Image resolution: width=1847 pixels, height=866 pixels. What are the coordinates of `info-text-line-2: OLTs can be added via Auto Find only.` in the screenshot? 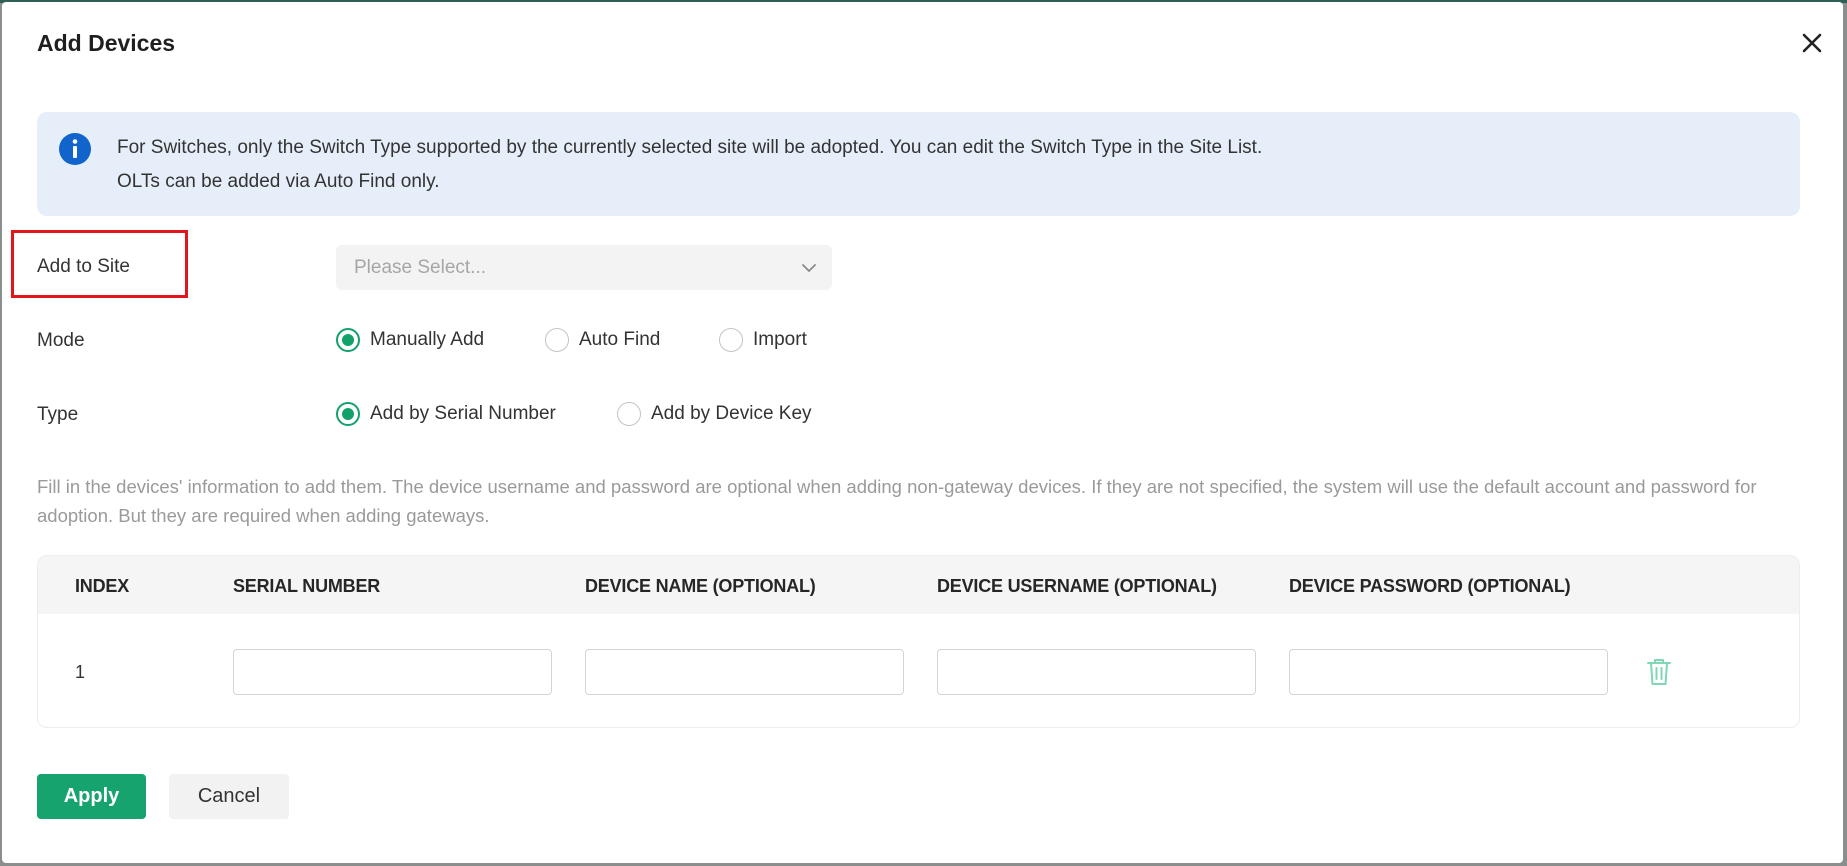 It's located at (278, 181).